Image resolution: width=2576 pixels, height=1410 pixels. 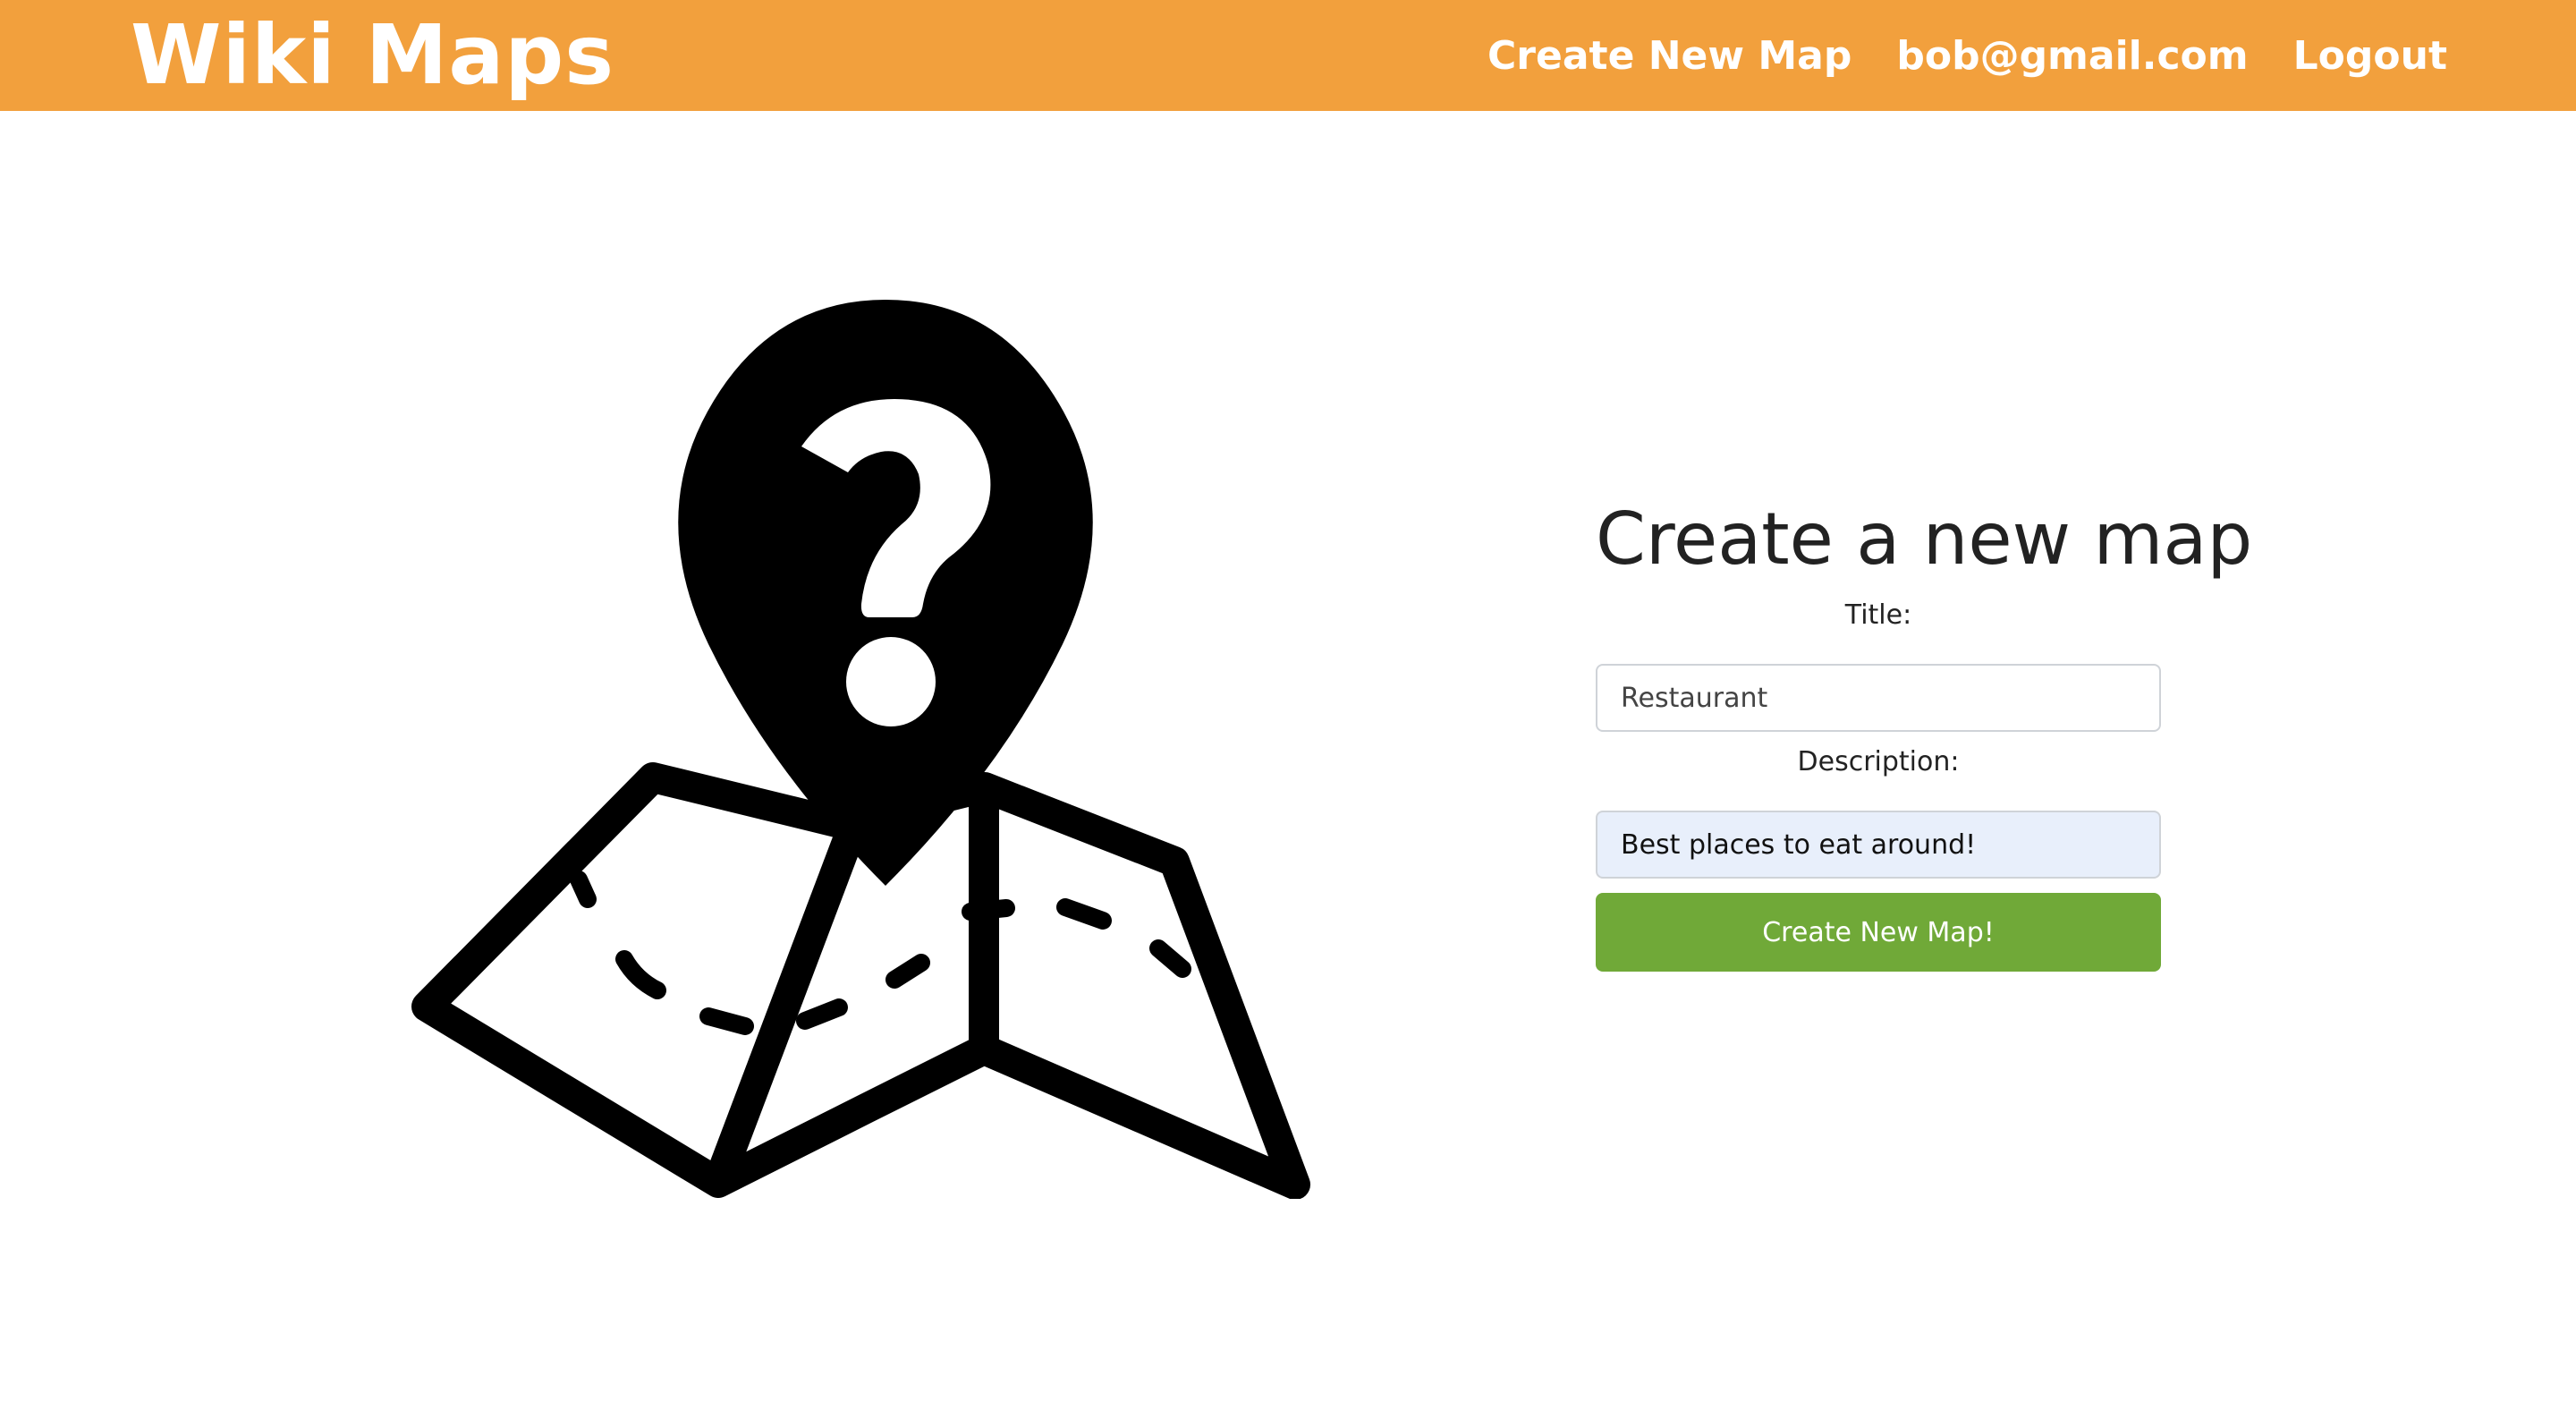 What do you see at coordinates (1878, 761) in the screenshot?
I see `description-label: Description:` at bounding box center [1878, 761].